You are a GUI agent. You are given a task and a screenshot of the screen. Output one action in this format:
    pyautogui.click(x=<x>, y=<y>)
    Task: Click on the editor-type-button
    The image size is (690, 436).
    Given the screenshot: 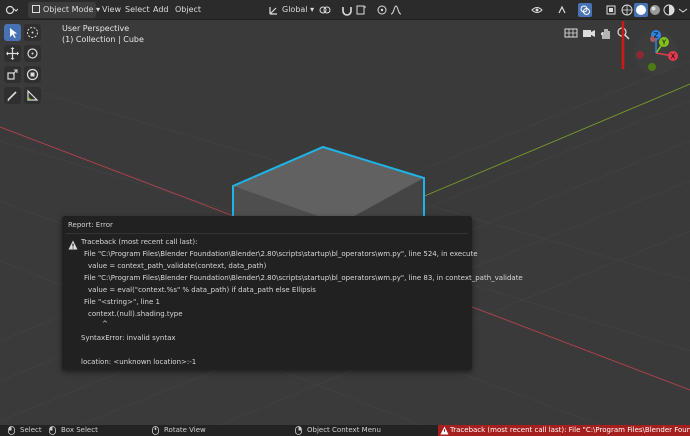 What is the action you would take?
    pyautogui.click(x=11, y=10)
    